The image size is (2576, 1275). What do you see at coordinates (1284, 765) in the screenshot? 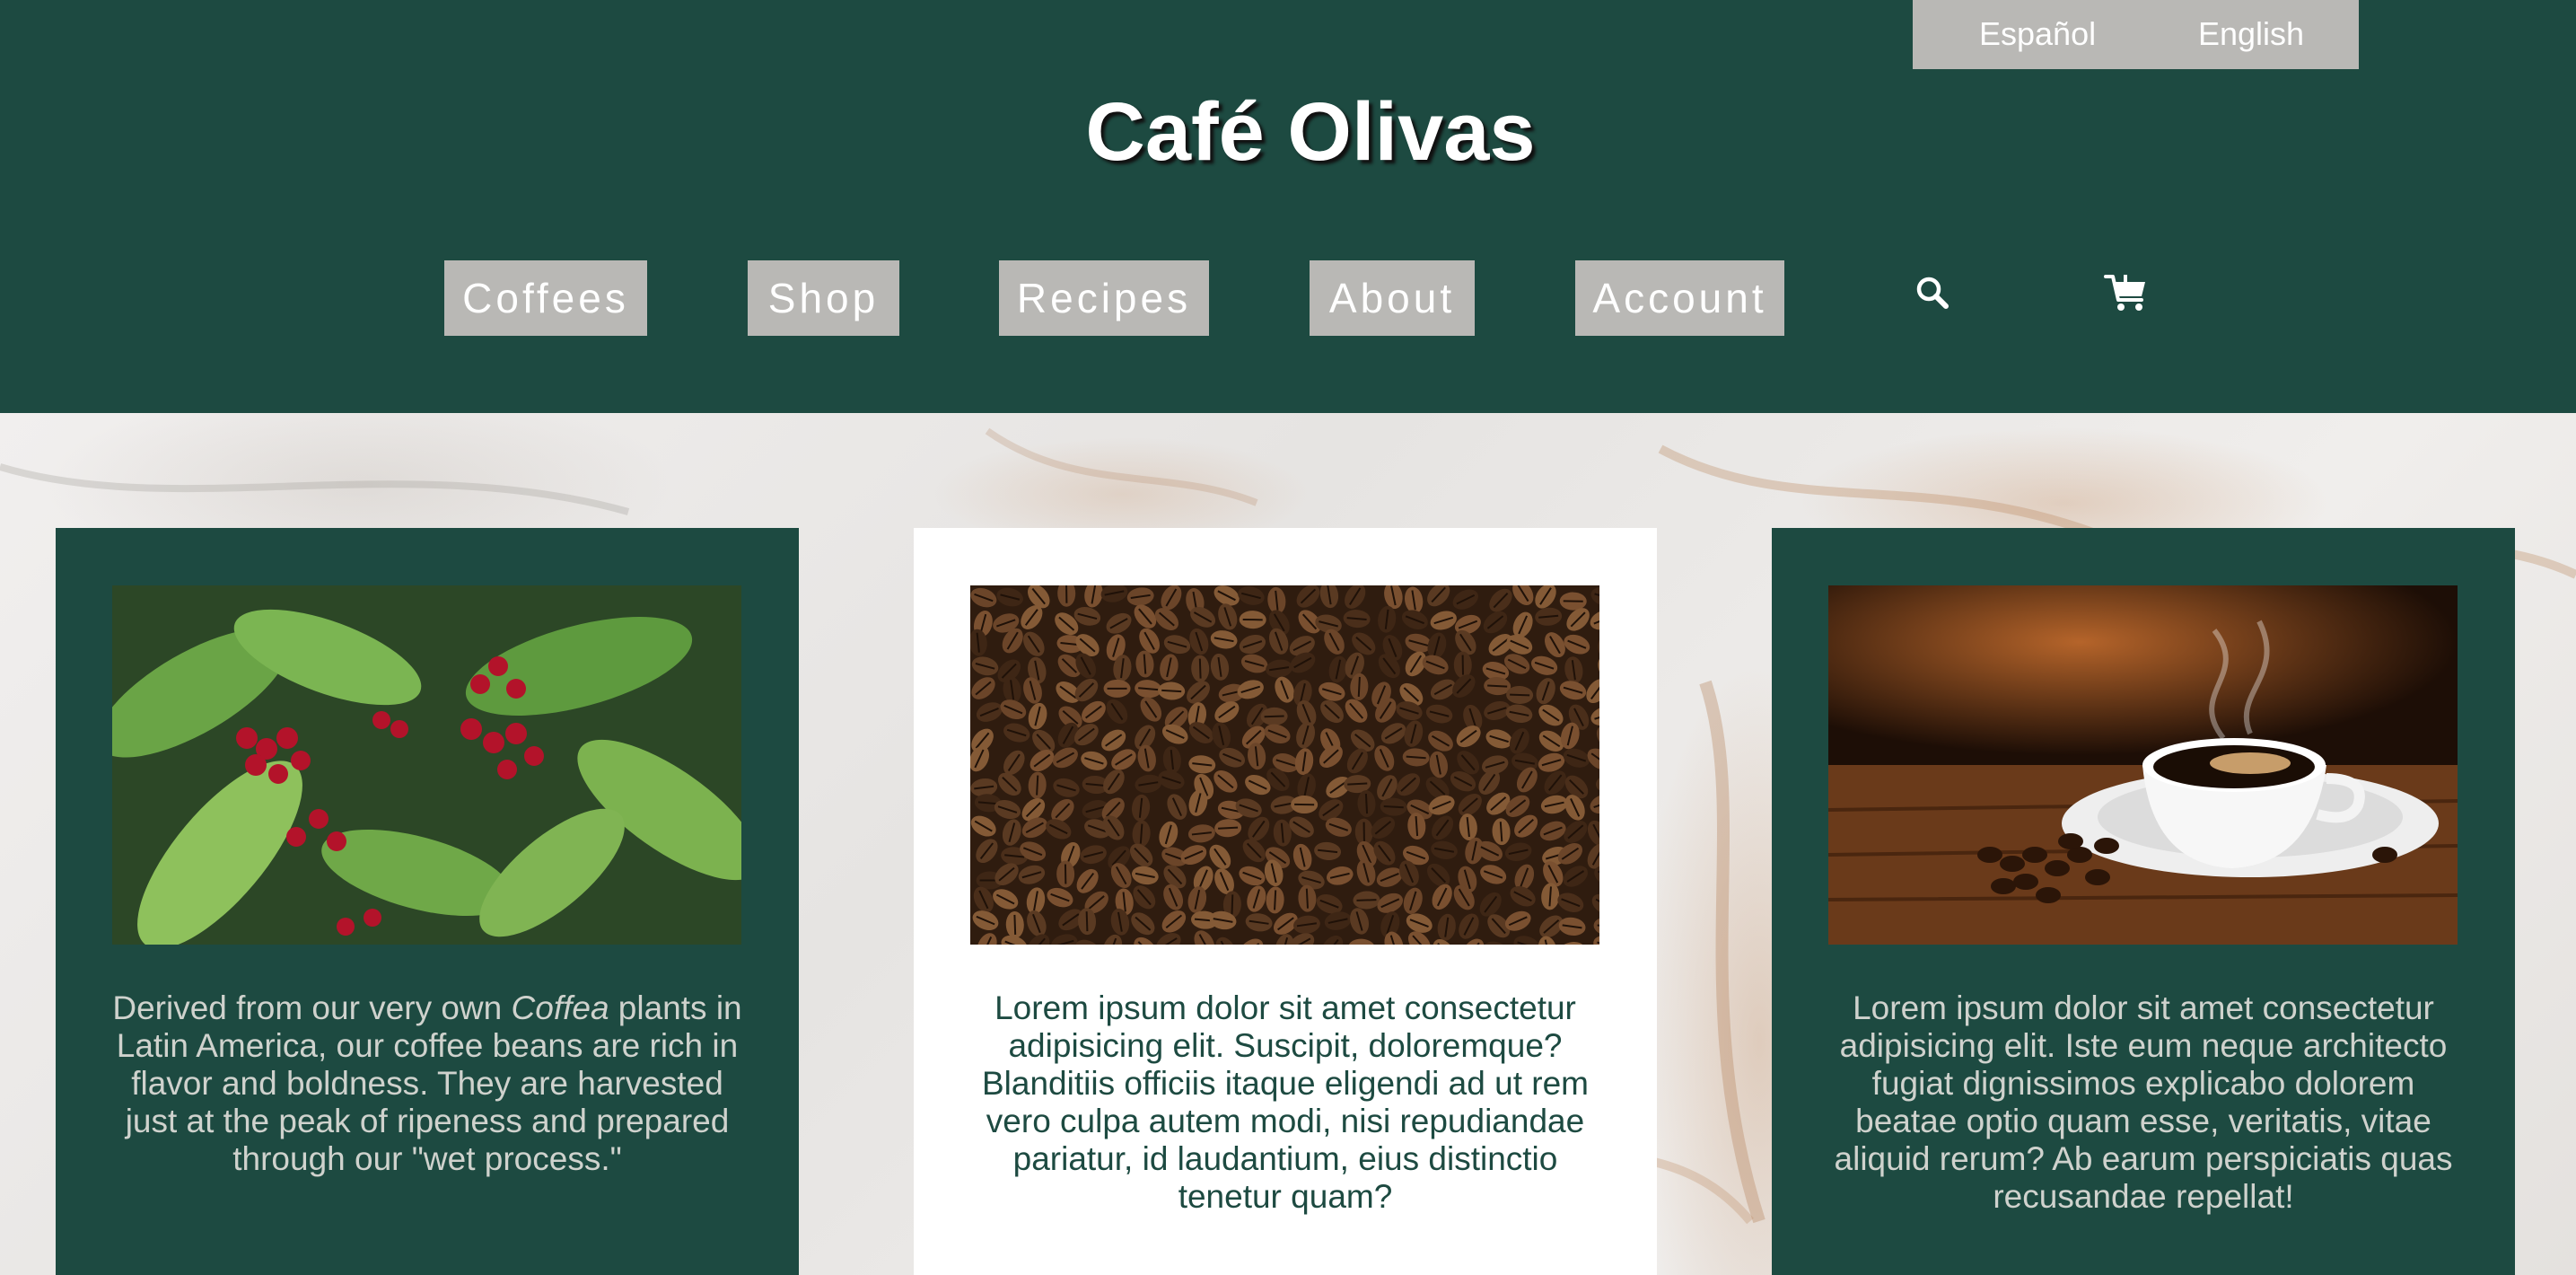
I see `coffee-beans-image` at bounding box center [1284, 765].